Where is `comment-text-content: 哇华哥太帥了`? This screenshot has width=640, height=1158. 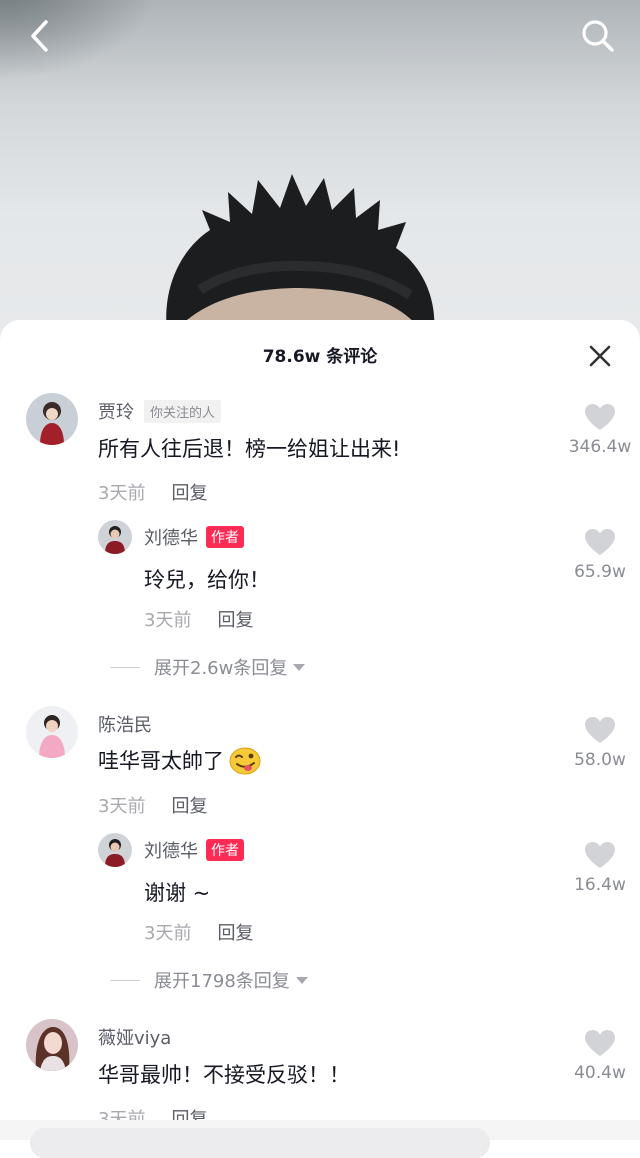
comment-text-content: 哇华哥太帥了 is located at coordinates (161, 761).